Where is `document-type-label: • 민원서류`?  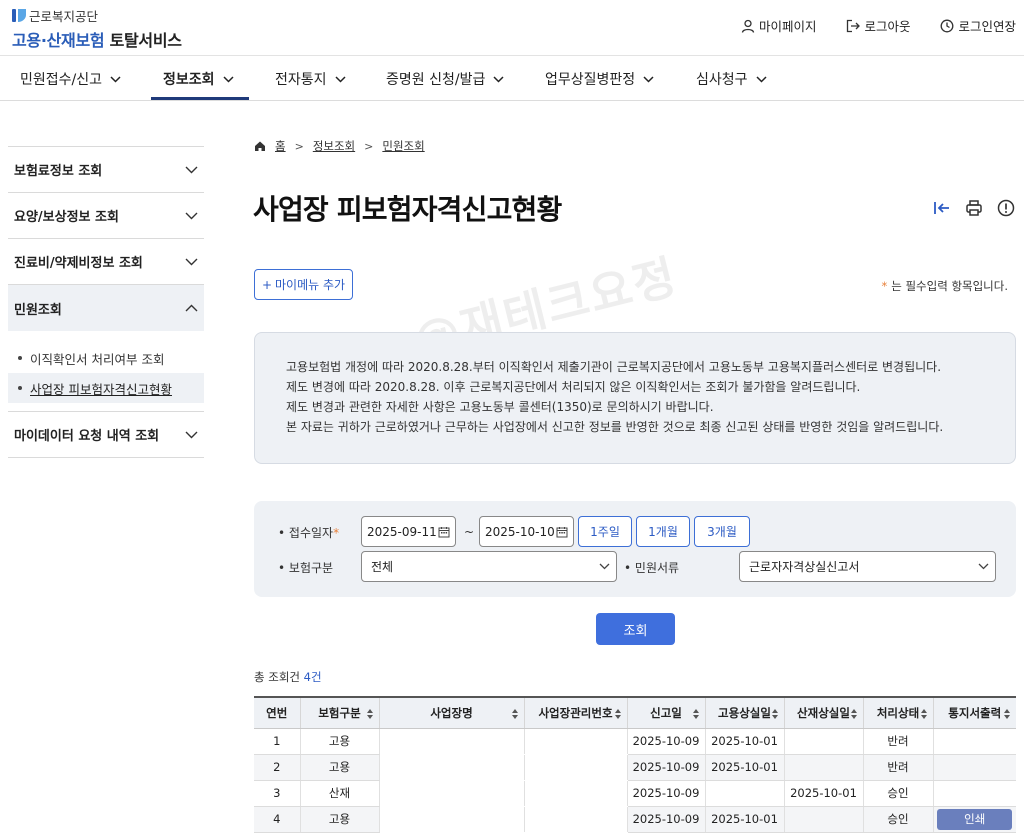 document-type-label: • 민원서류 is located at coordinates (652, 568).